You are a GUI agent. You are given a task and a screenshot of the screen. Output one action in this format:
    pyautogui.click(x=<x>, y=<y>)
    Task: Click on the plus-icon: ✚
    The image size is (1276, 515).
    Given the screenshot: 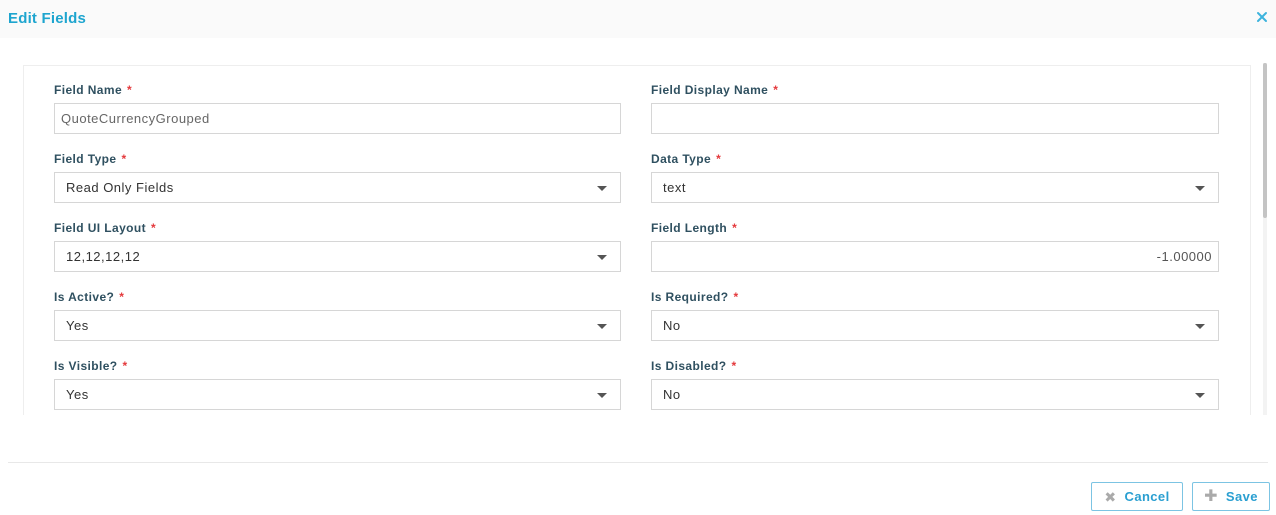 What is the action you would take?
    pyautogui.click(x=1211, y=496)
    